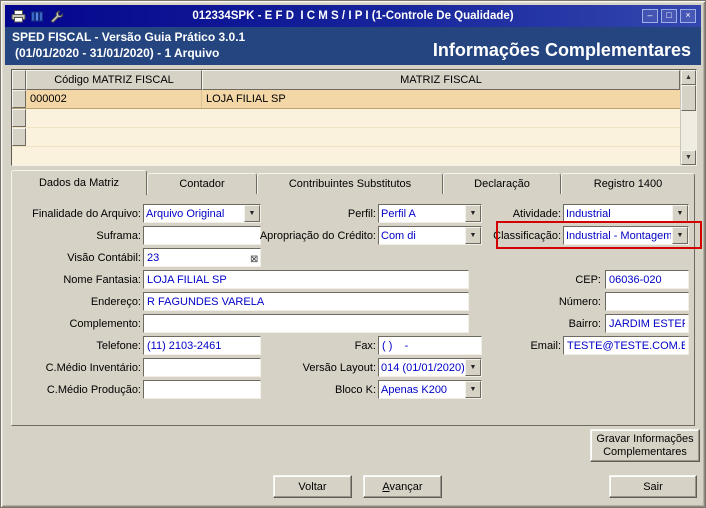  Describe the element at coordinates (430, 345) in the screenshot. I see `fax-input` at that location.